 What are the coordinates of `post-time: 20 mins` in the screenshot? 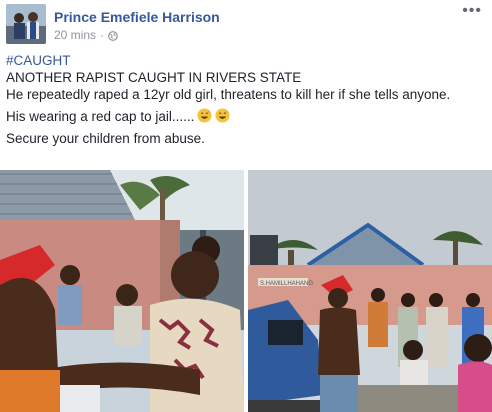 It's located at (75, 35).